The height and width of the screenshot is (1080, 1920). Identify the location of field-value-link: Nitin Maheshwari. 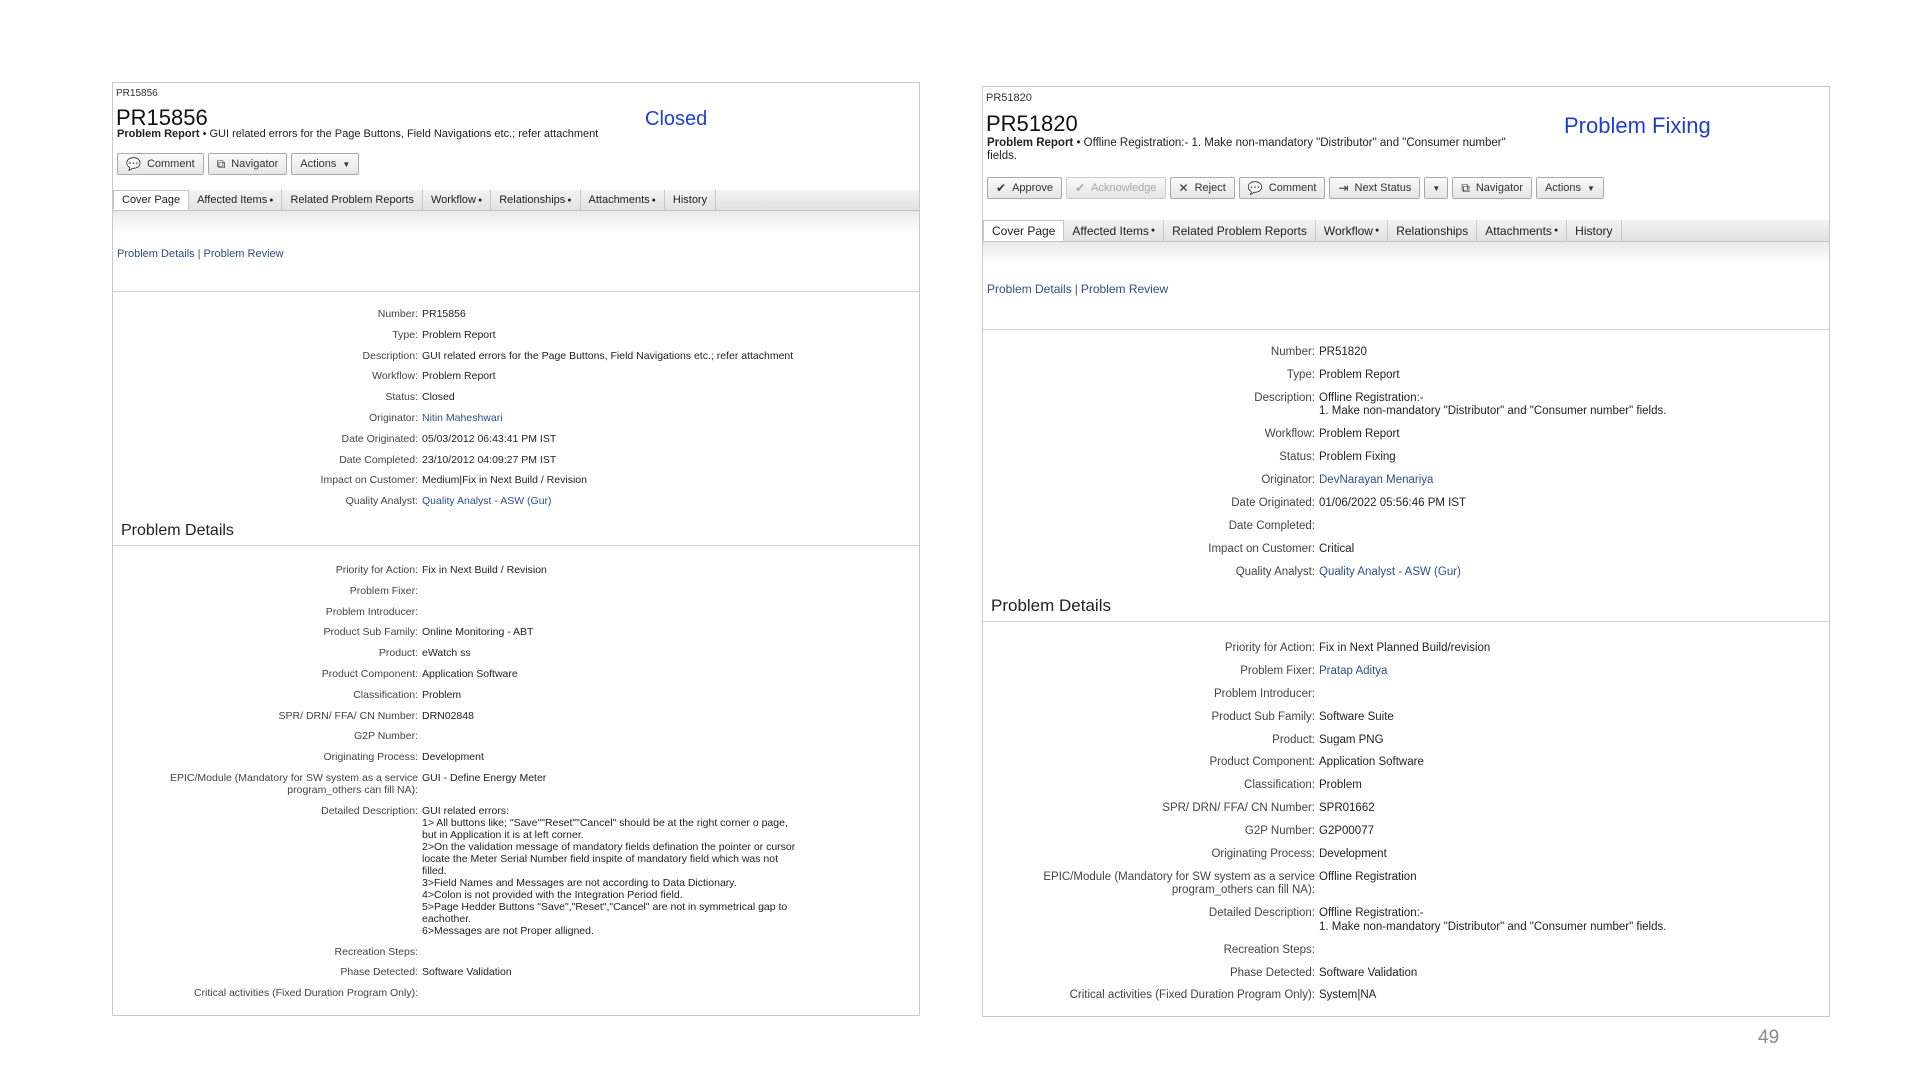
(462, 418).